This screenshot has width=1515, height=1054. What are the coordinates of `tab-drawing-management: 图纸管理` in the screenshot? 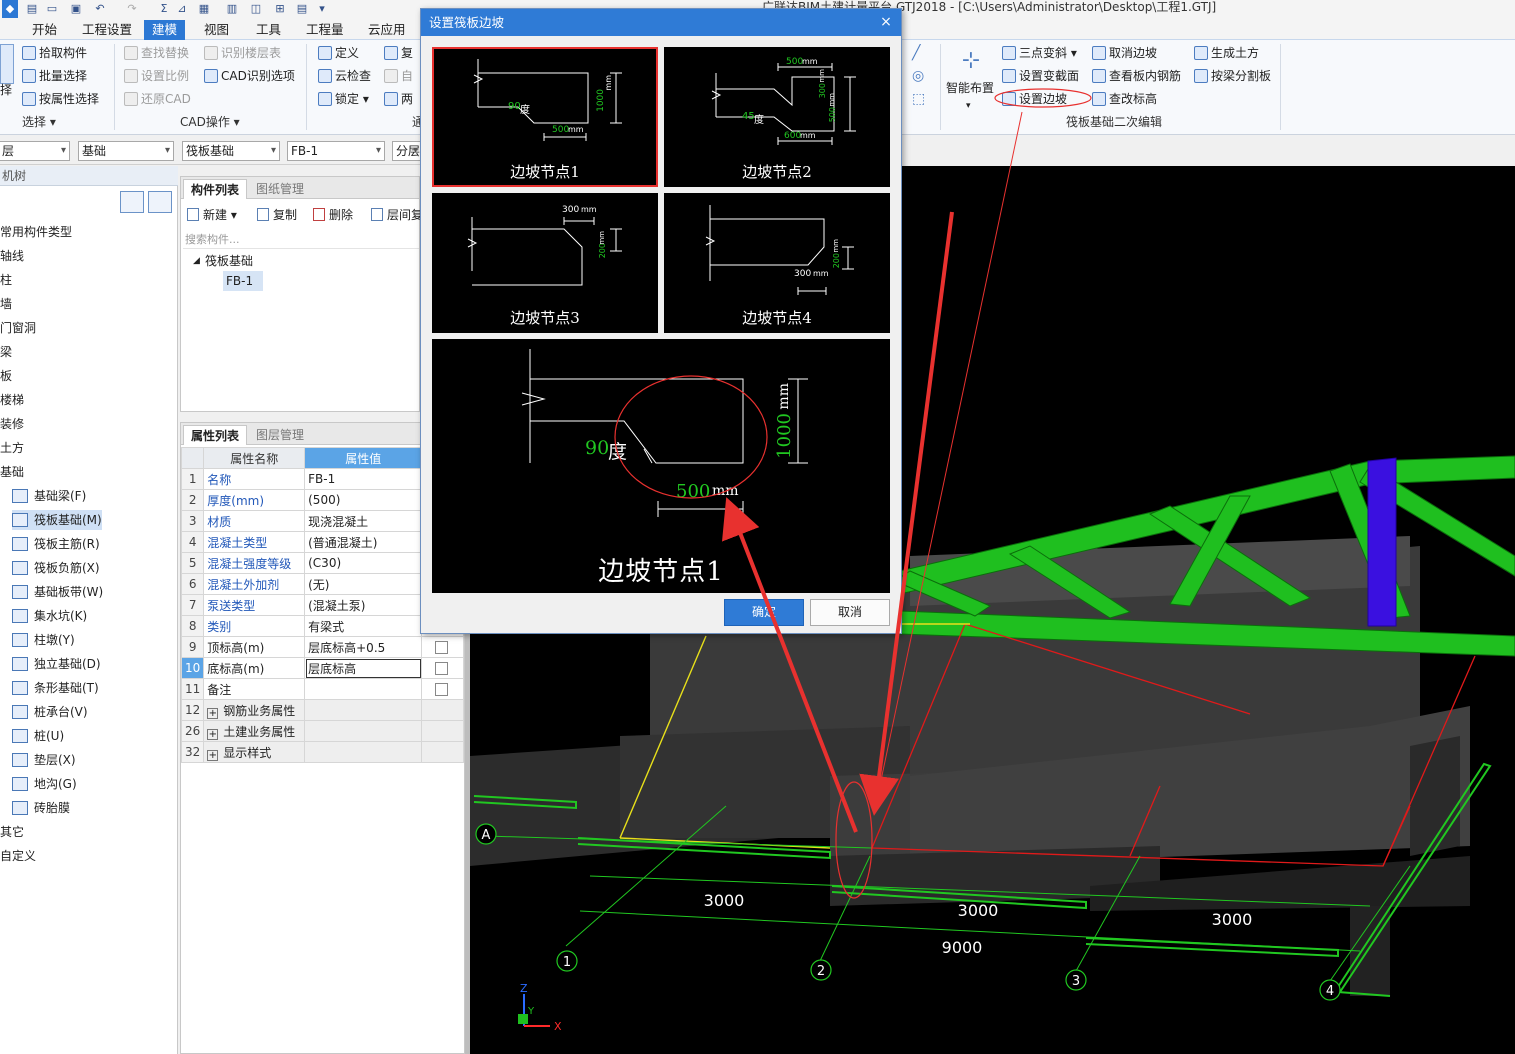 It's located at (280, 189).